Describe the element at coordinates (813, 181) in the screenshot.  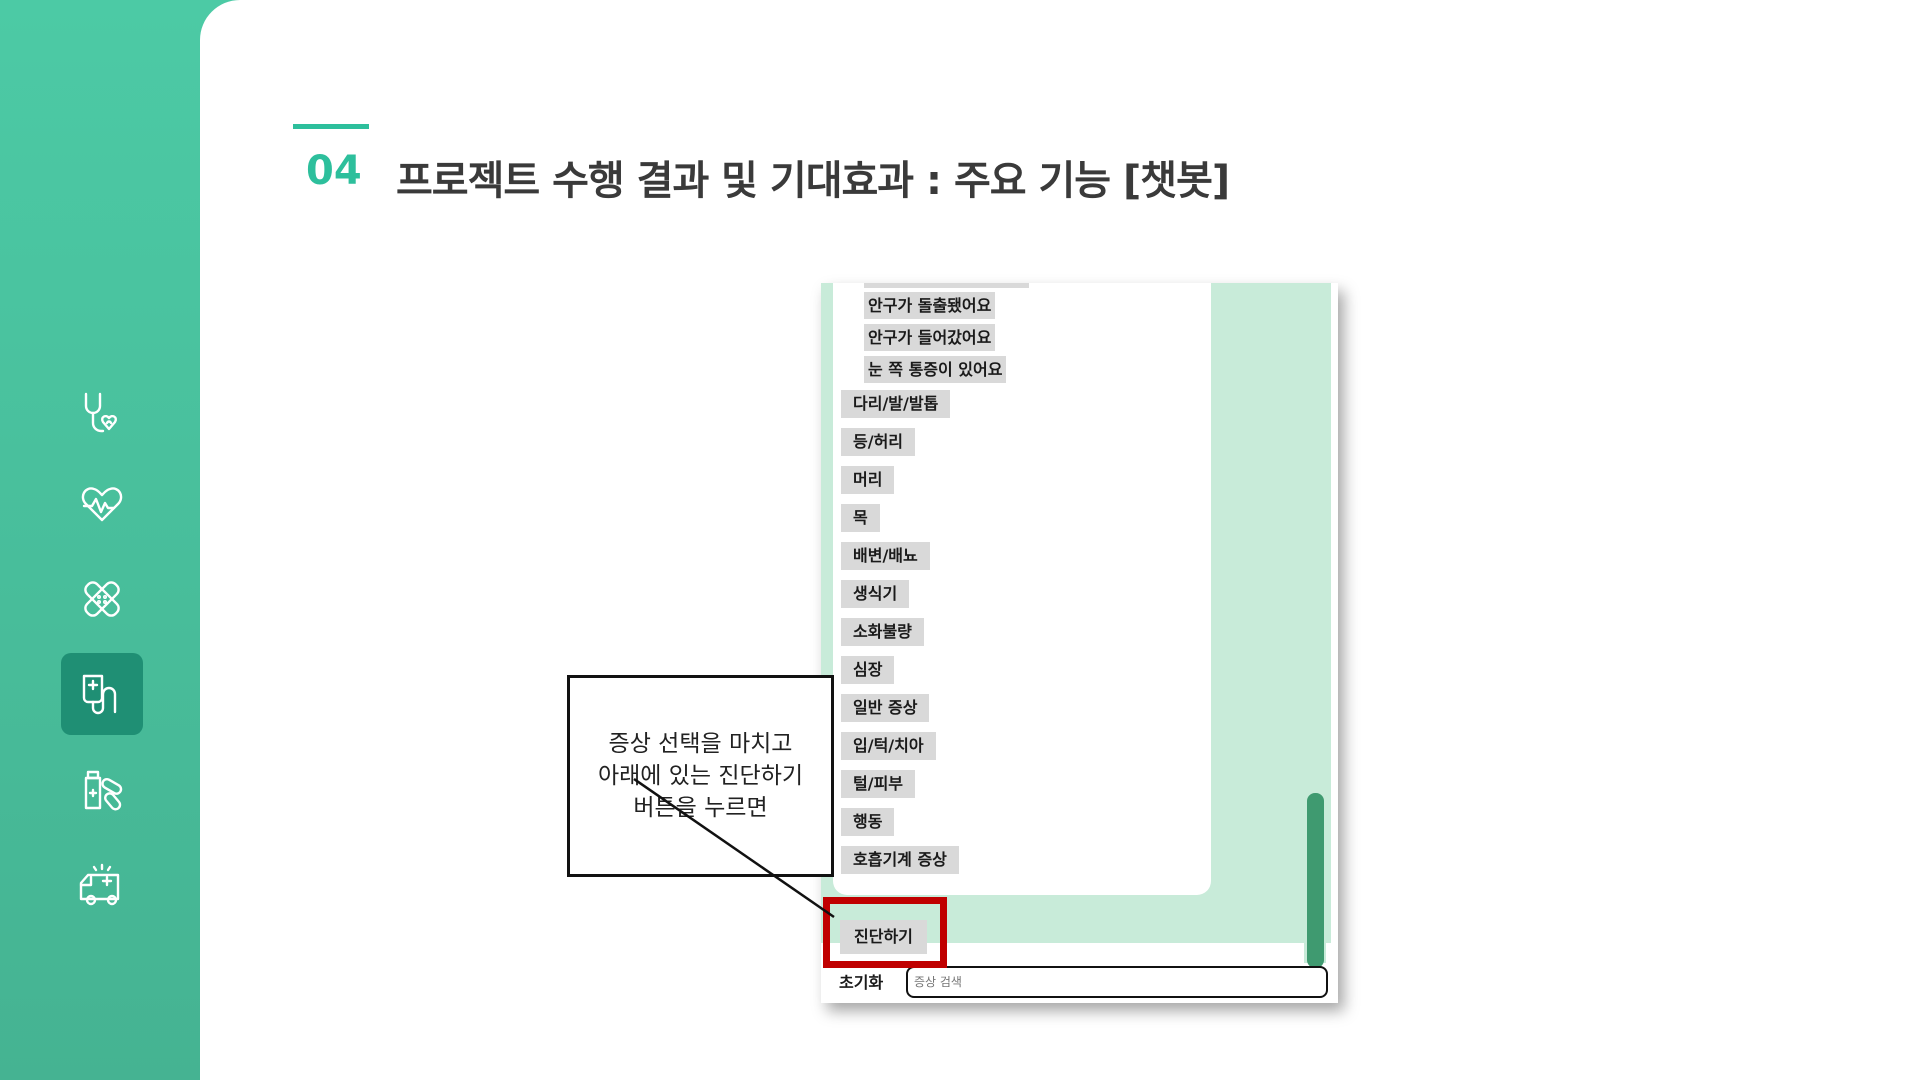
I see `page-title: 프로젝트 수행 결과 및 기대효과 : 주요 기능 [챗봇]` at that location.